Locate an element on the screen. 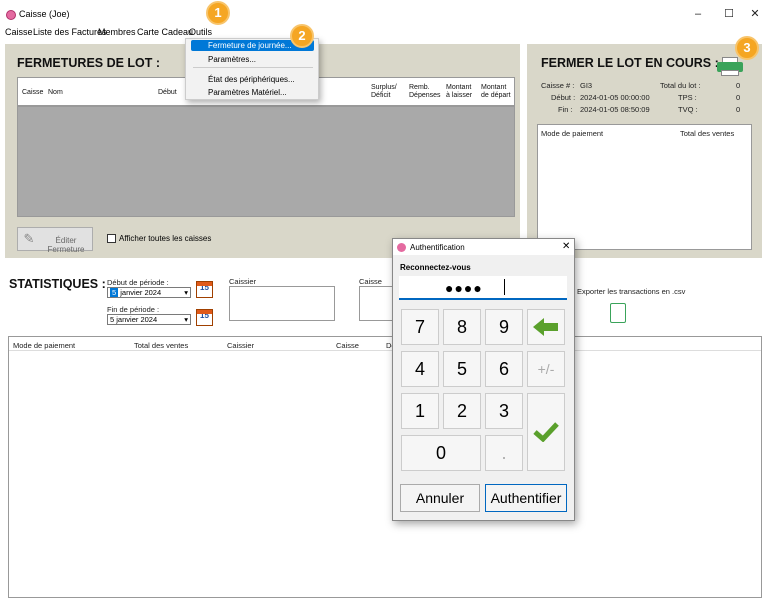  fermer-col-mode: Mode de paiement is located at coordinates (572, 133).